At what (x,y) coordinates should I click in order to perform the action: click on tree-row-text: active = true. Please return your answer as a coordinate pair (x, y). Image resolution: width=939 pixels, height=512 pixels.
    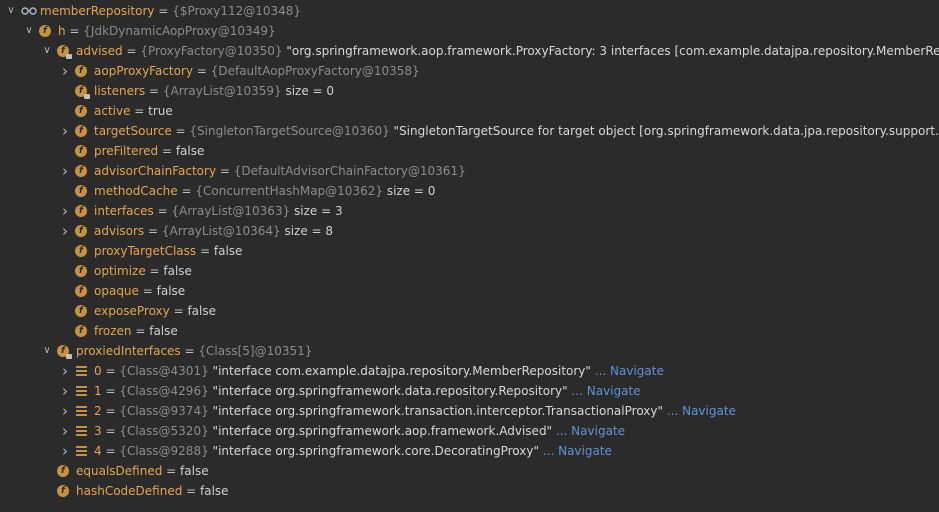
    Looking at the image, I should click on (133, 111).